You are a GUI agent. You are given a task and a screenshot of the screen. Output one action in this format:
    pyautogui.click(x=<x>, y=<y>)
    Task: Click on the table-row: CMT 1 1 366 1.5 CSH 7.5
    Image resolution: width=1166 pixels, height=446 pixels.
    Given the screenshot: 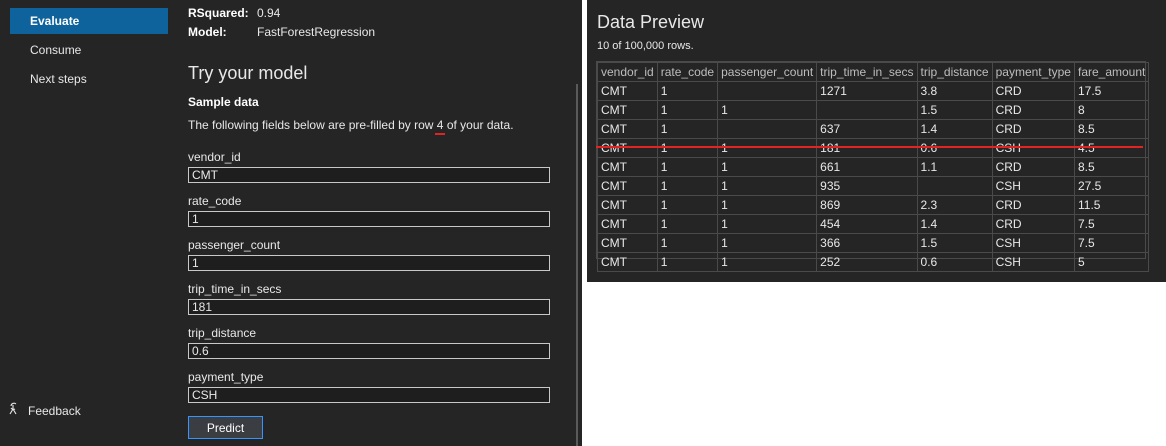 What is the action you would take?
    pyautogui.click(x=873, y=243)
    